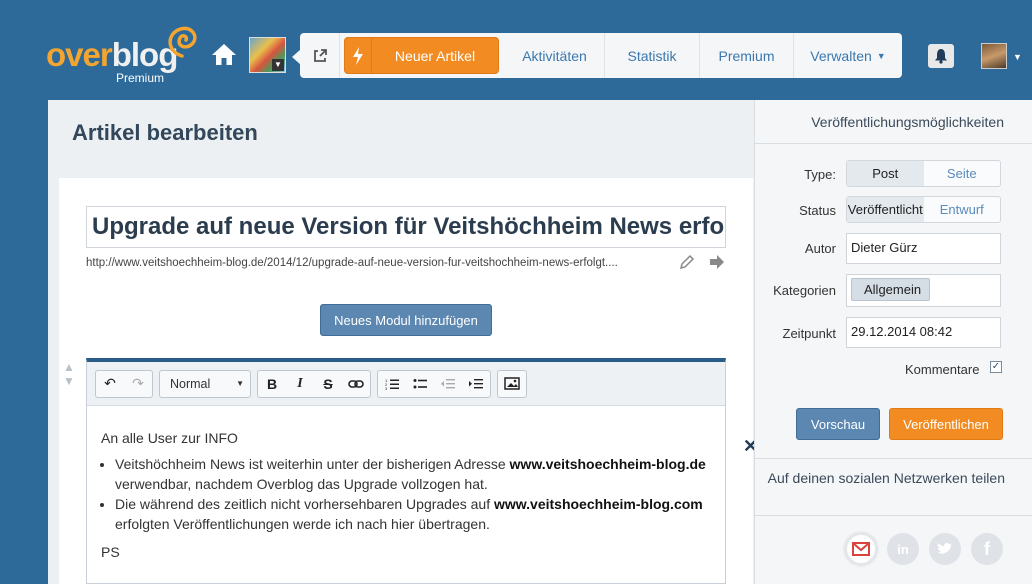 The image size is (1032, 584). I want to click on facebook-icon: f, so click(987, 548).